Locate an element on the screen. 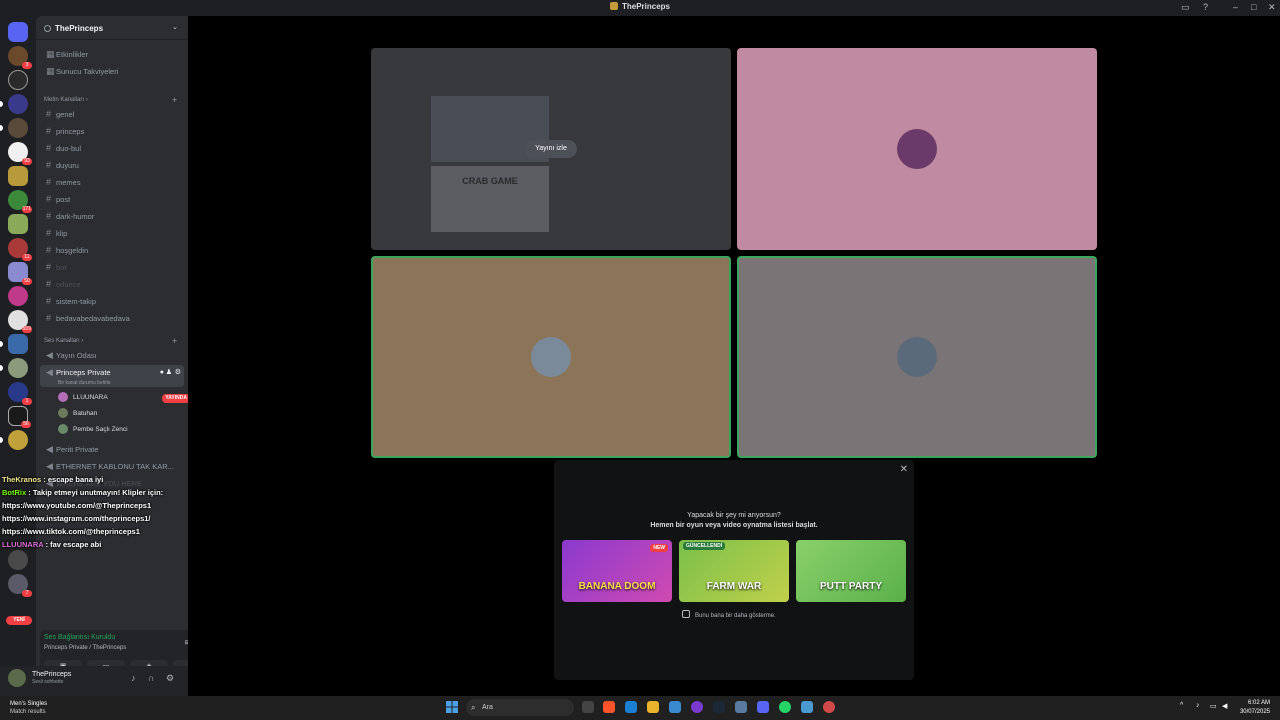 The width and height of the screenshot is (1280, 720). voice-channel-yayin-odasi: ◀ Yayın Odası is located at coordinates (112, 355).